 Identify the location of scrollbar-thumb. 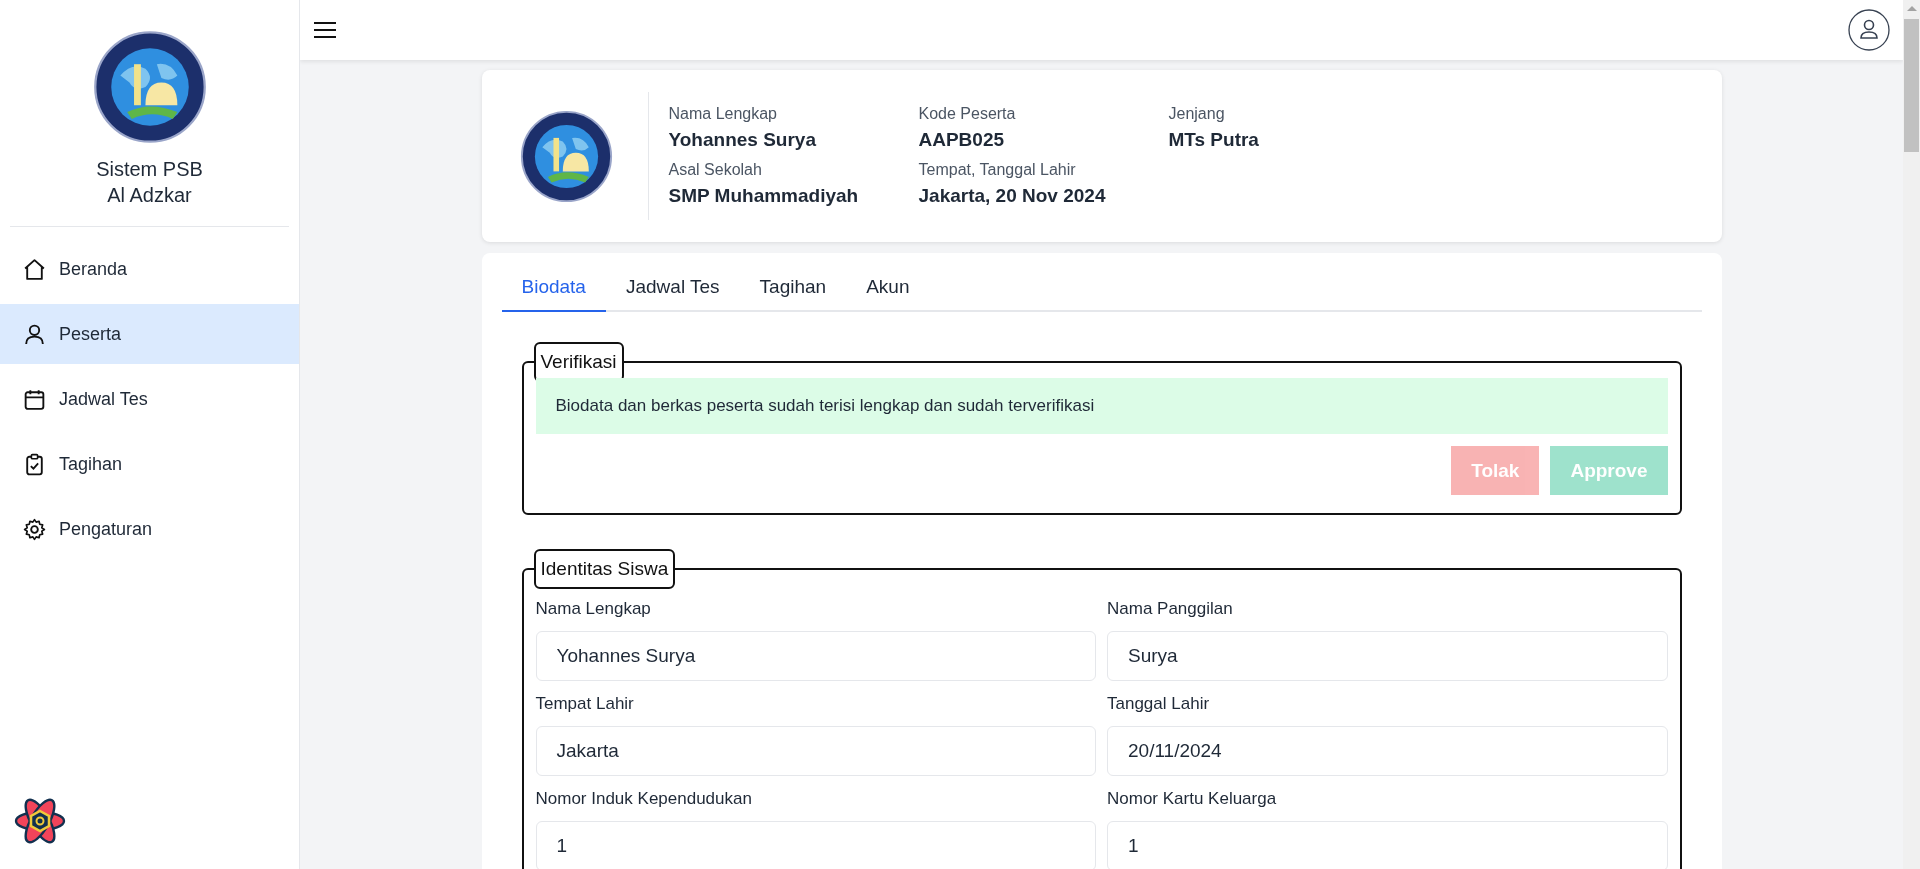
(1911, 85).